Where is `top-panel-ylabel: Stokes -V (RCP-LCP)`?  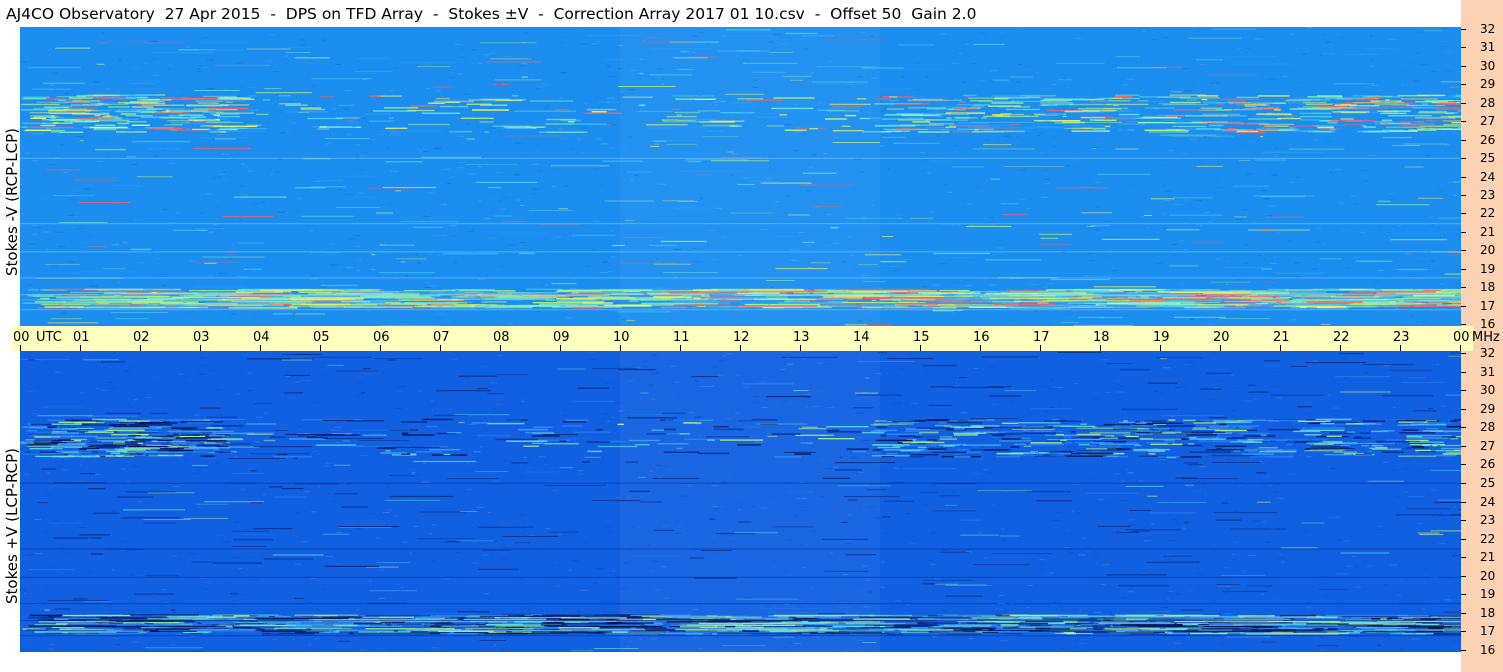
top-panel-ylabel: Stokes -V (RCP-LCP) is located at coordinates (12, 202).